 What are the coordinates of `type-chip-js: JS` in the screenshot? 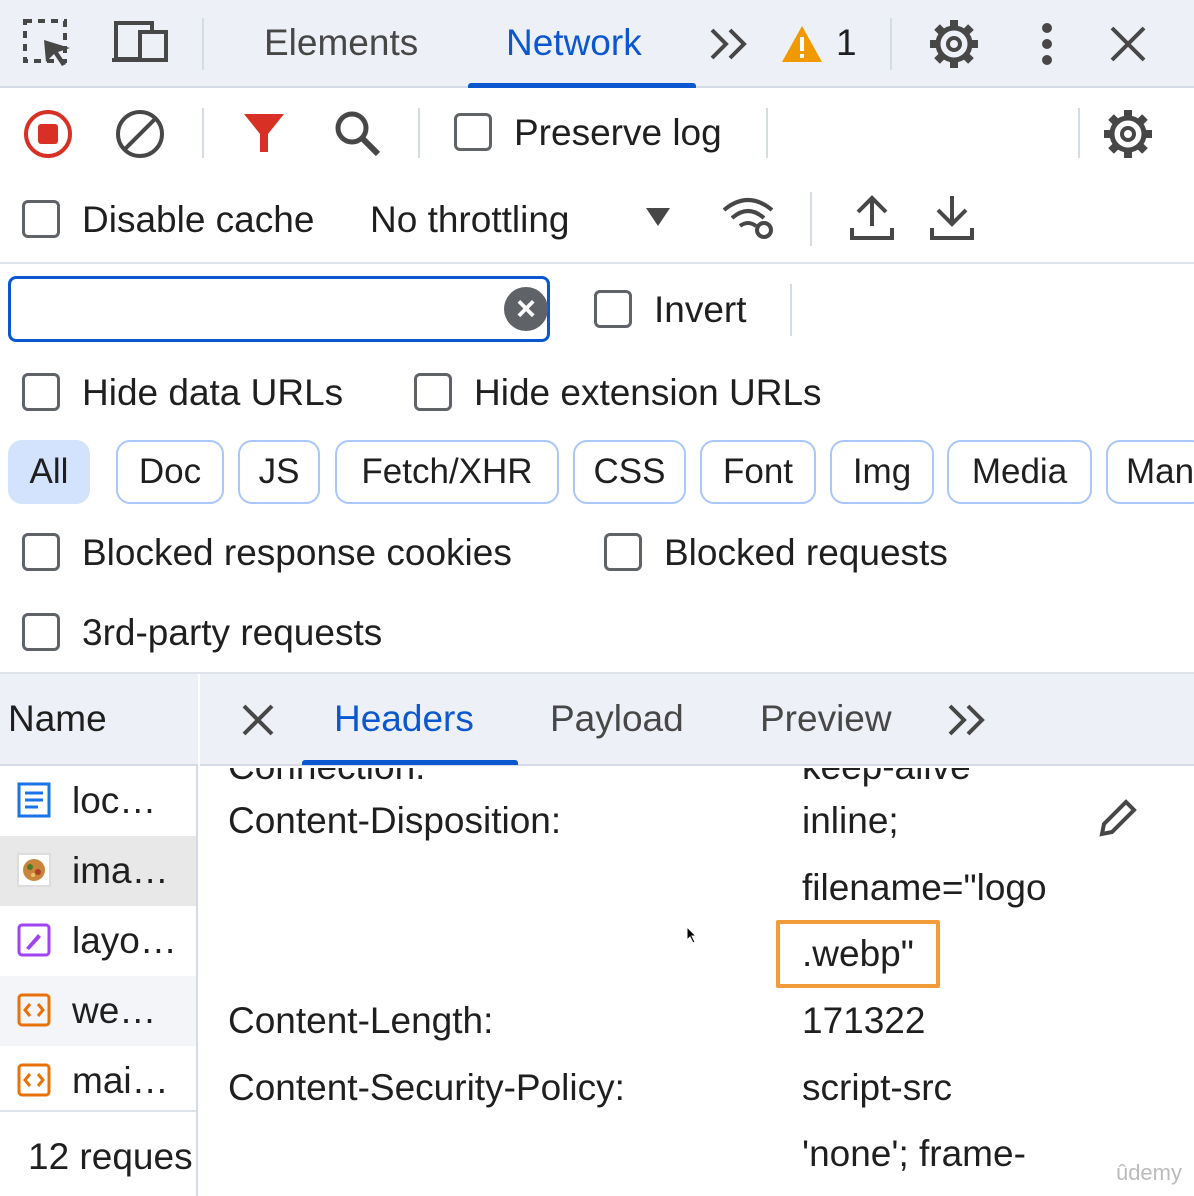 It's located at (279, 472).